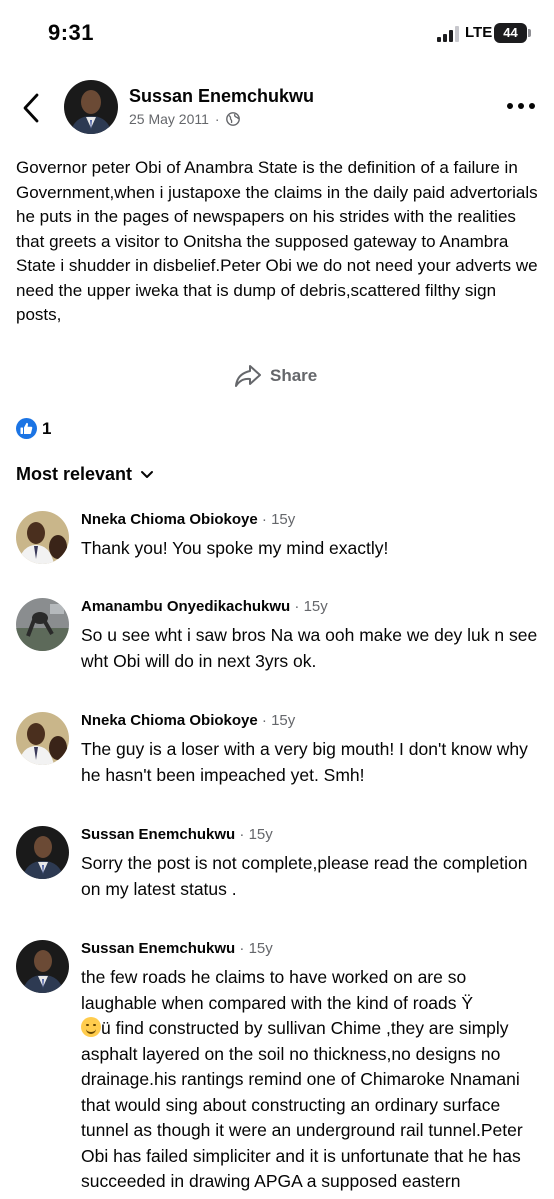 The height and width of the screenshot is (1199, 554). I want to click on battery-level: 44, so click(510, 33).